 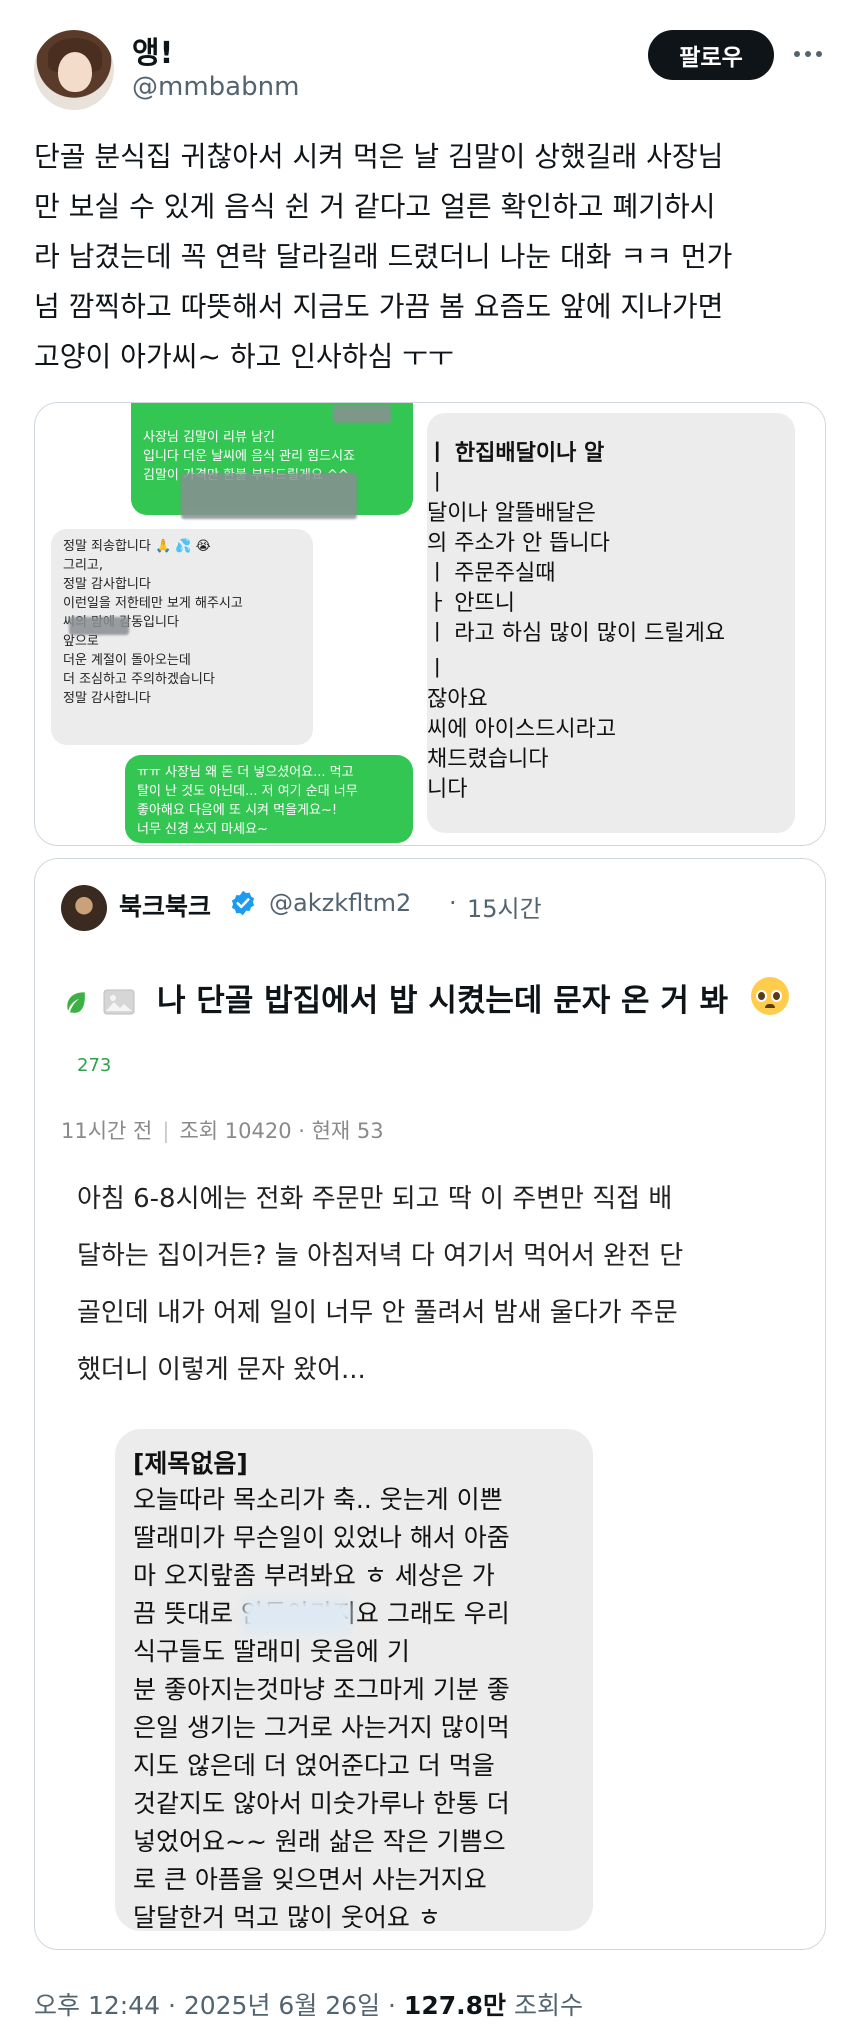 What do you see at coordinates (97, 2005) in the screenshot?
I see `tweet-time: 오후 12:44` at bounding box center [97, 2005].